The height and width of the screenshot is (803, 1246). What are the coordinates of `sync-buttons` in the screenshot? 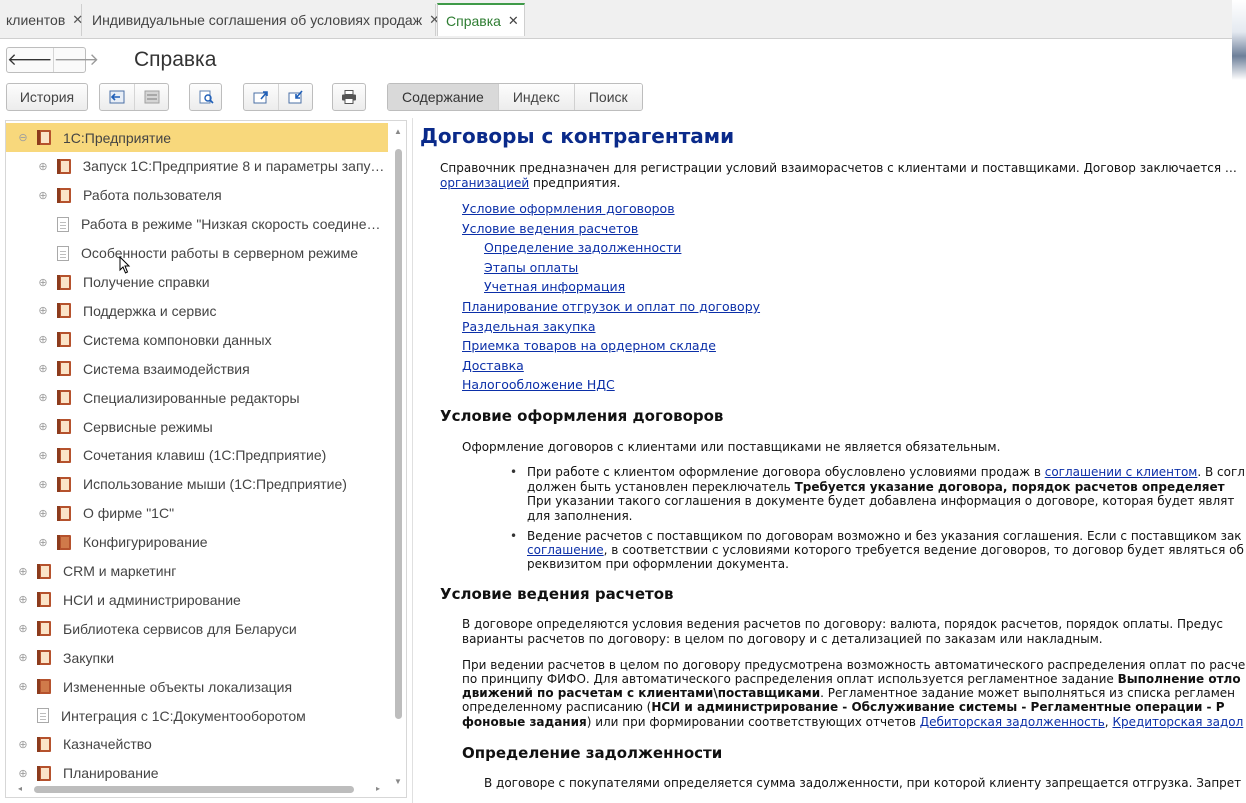 It's located at (134, 97).